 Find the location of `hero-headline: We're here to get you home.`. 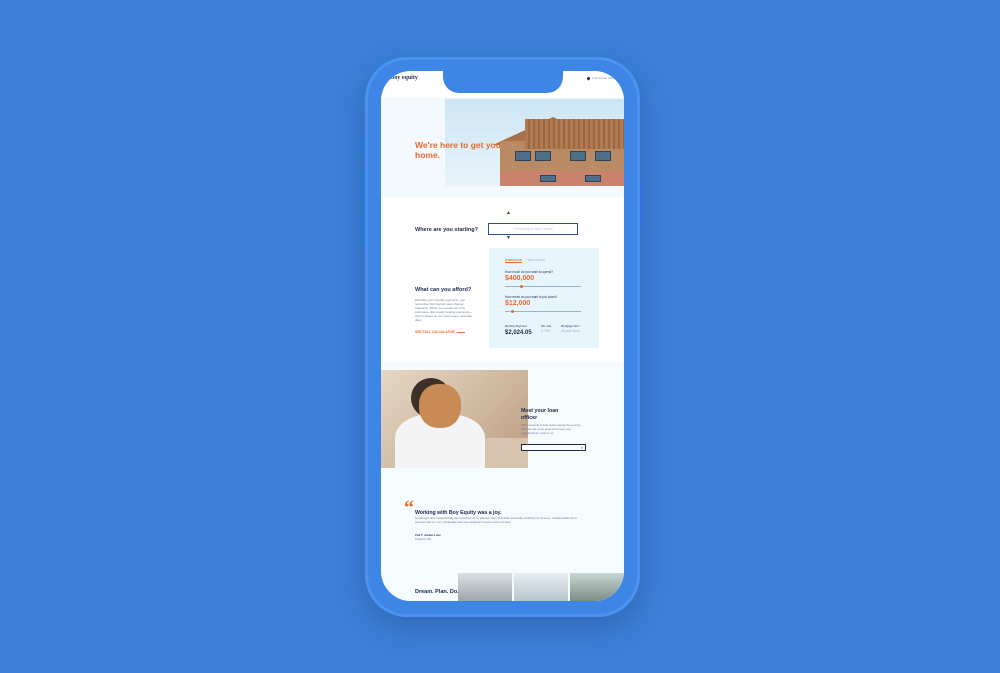

hero-headline: We're here to get you home. is located at coordinates (458, 150).